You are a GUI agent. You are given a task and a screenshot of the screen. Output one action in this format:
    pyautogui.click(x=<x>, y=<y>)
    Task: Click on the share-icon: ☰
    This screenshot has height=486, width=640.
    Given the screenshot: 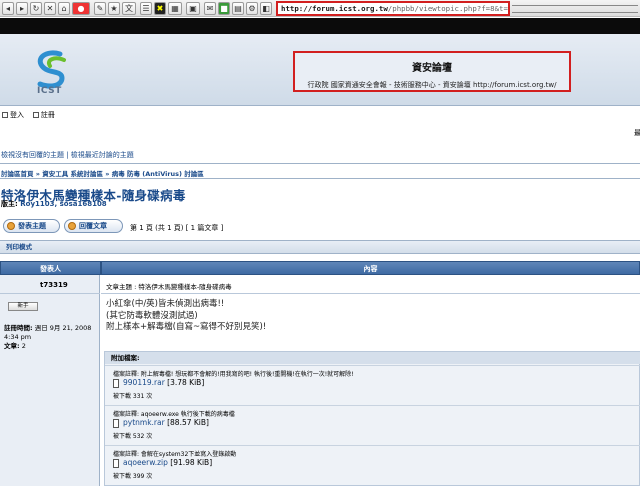 What is the action you would take?
    pyautogui.click(x=146, y=8)
    